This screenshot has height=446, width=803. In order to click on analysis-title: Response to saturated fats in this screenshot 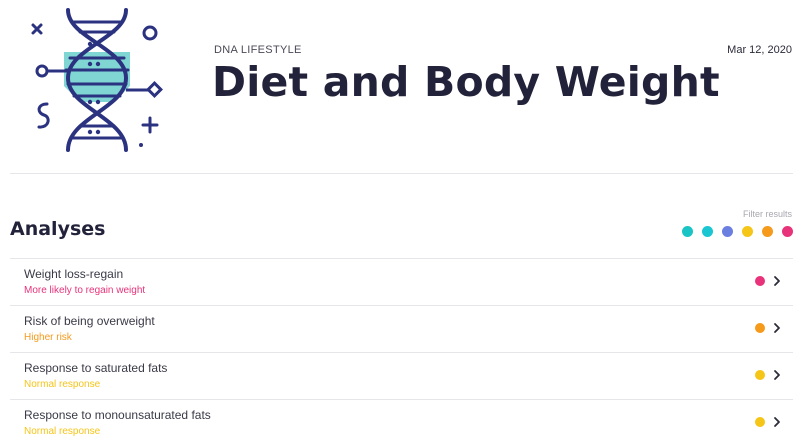, I will do `click(96, 368)`.